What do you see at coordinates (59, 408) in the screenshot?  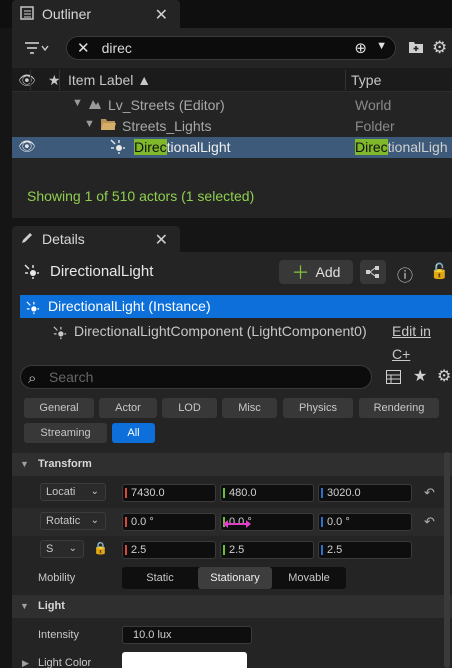 I see `filter-general: General` at bounding box center [59, 408].